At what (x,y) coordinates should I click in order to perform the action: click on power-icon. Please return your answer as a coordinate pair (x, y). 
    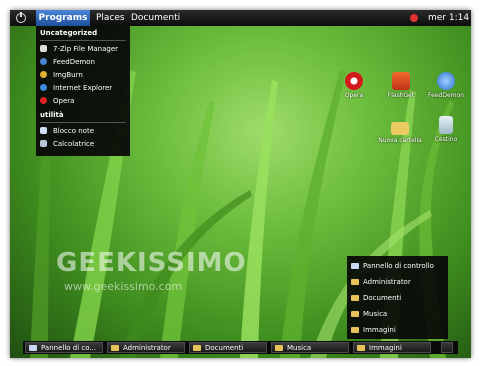
    Looking at the image, I should click on (21, 17).